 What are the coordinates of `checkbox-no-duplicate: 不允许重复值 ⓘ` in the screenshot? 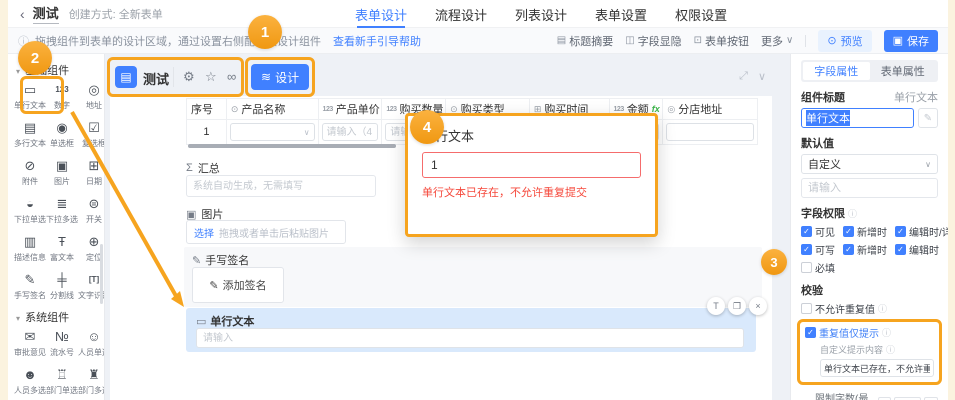 It's located at (844, 308).